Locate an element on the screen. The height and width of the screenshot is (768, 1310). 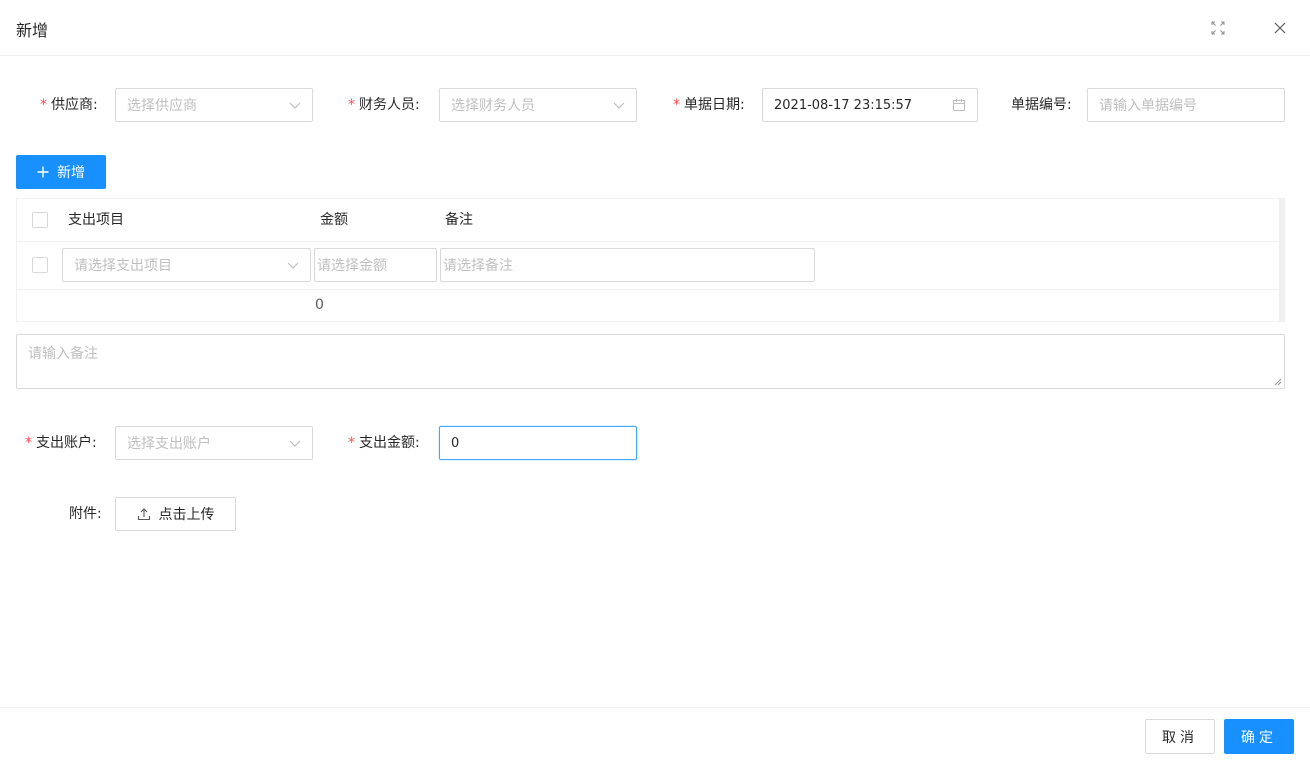
upload-button: 点击上传 is located at coordinates (175, 514).